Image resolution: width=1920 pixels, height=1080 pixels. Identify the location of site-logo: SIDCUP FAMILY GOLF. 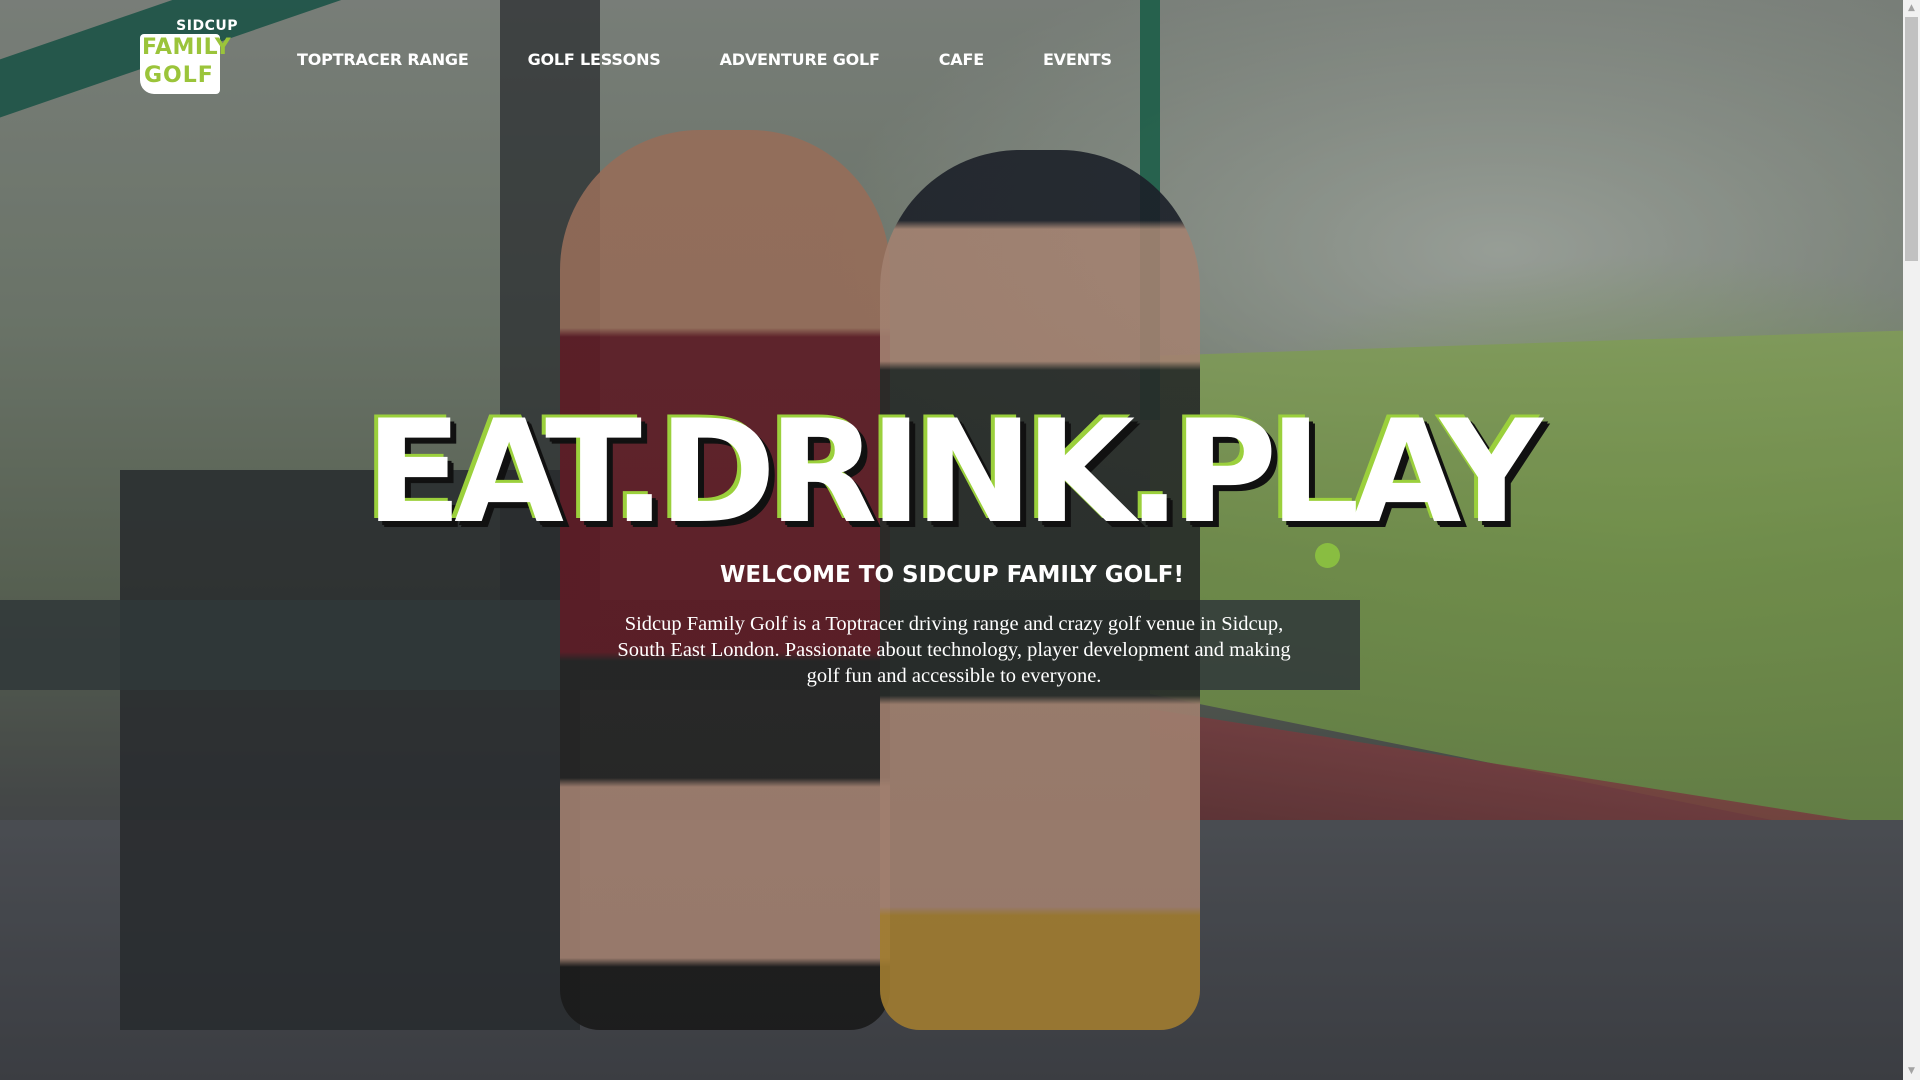
(190, 56).